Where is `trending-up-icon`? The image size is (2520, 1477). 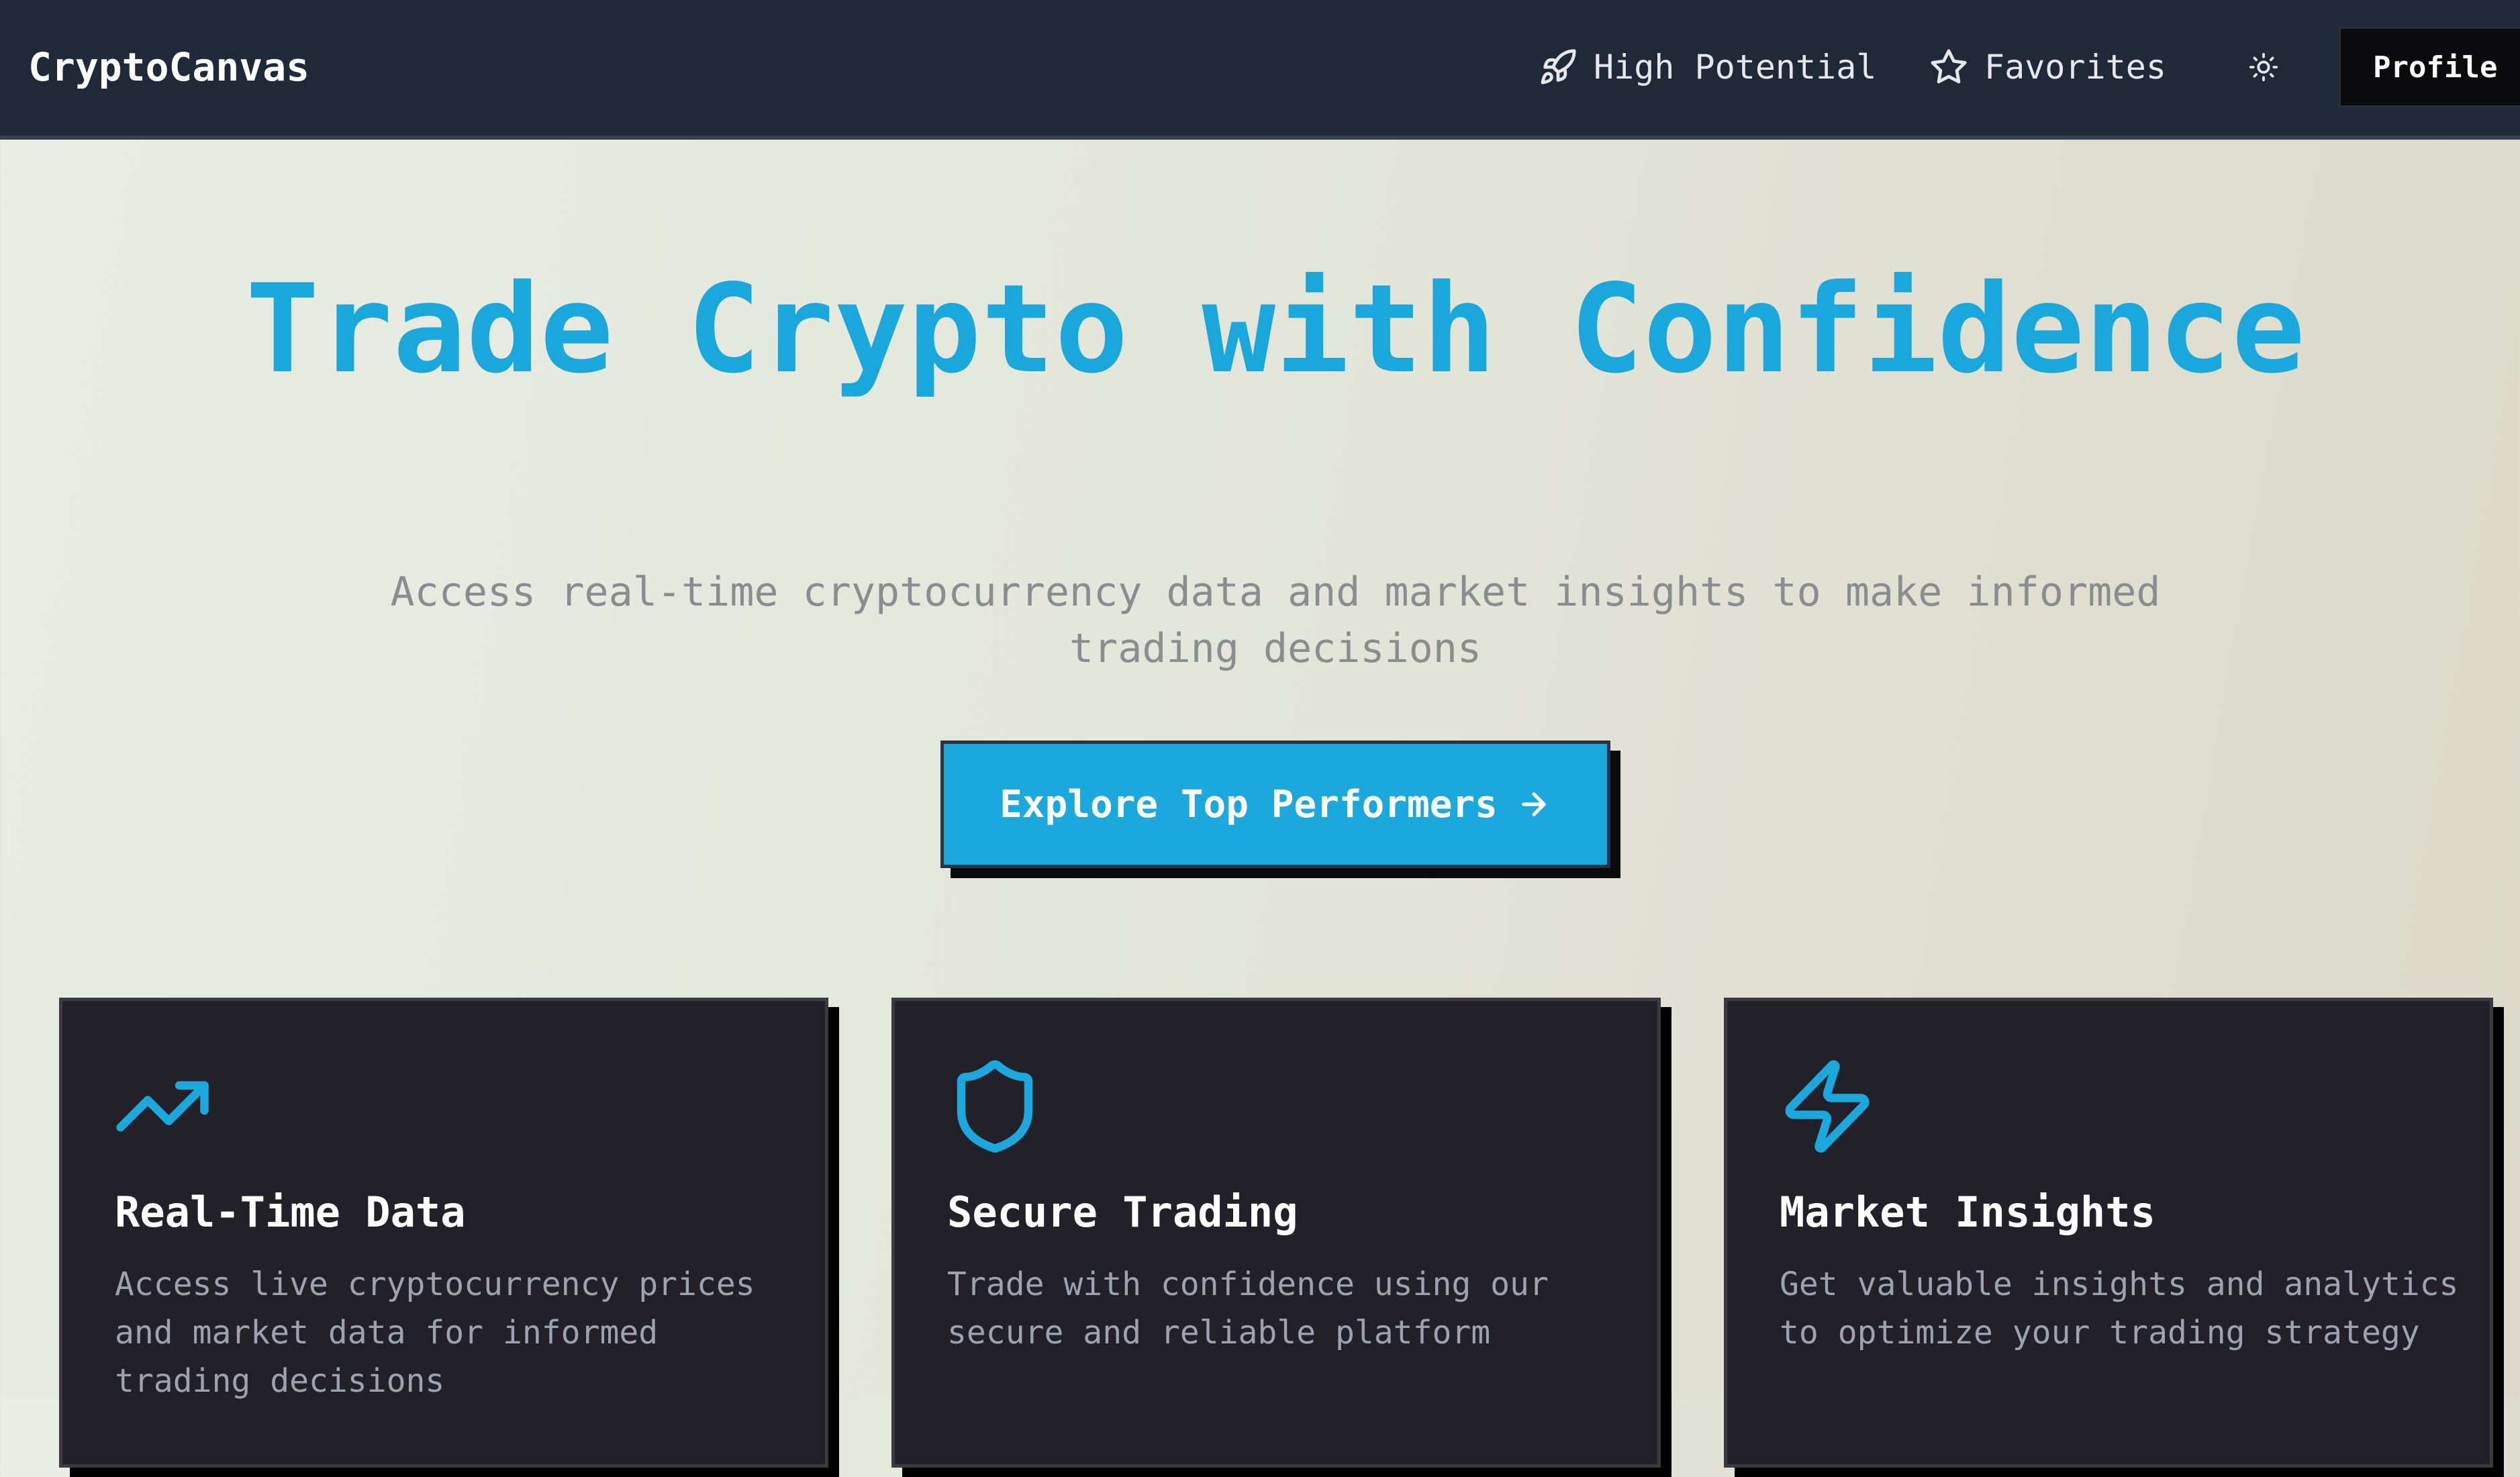 trending-up-icon is located at coordinates (162, 1106).